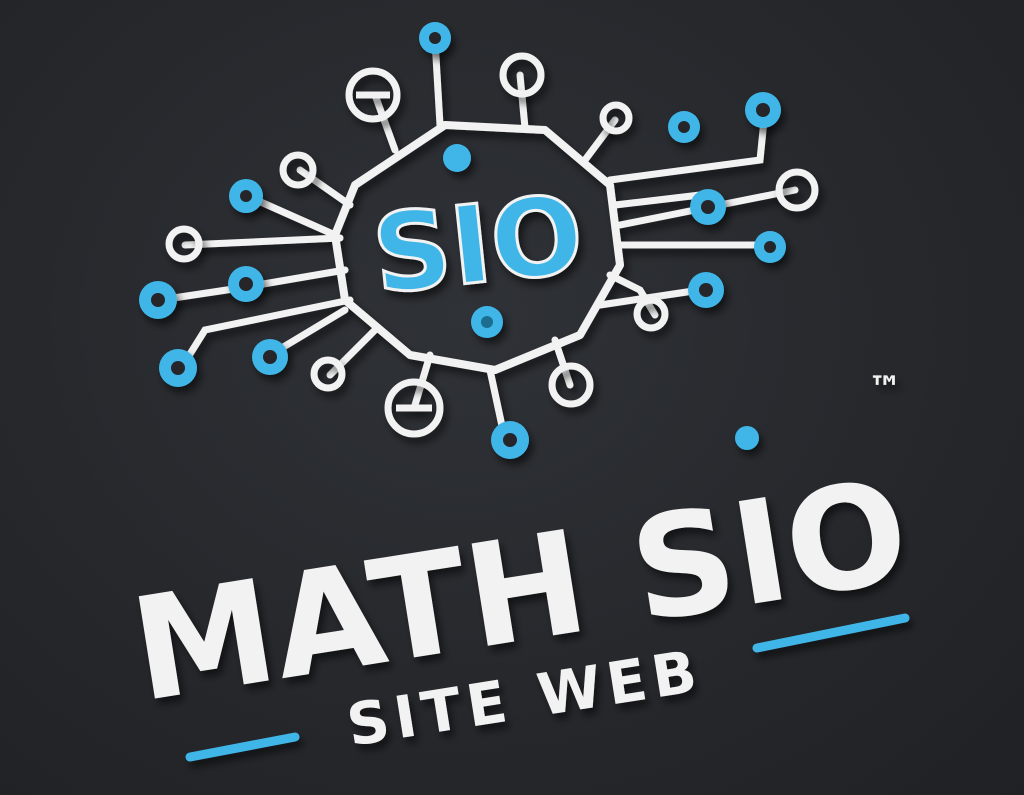 This screenshot has height=795, width=1024. What do you see at coordinates (478, 245) in the screenshot?
I see `emblem-text: SIO` at bounding box center [478, 245].